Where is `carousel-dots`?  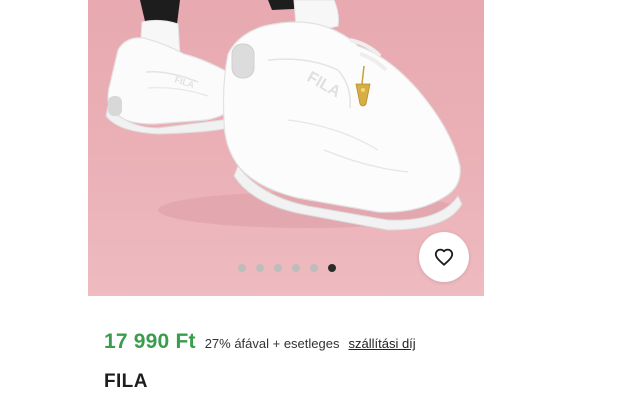
carousel-dots is located at coordinates (287, 268).